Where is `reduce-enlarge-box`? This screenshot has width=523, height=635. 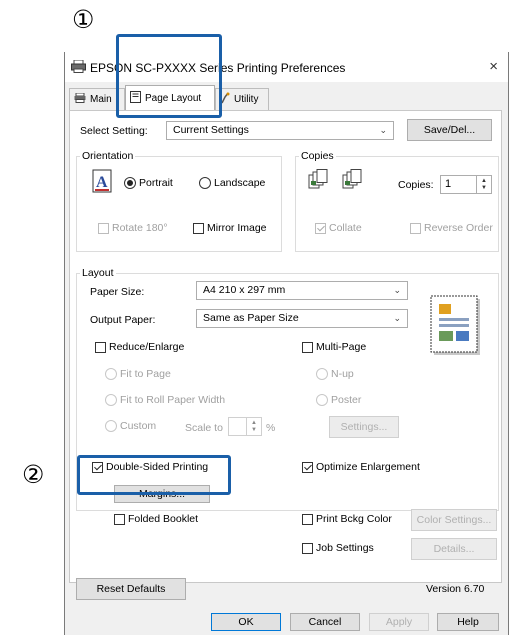
reduce-enlarge-box is located at coordinates (100, 347).